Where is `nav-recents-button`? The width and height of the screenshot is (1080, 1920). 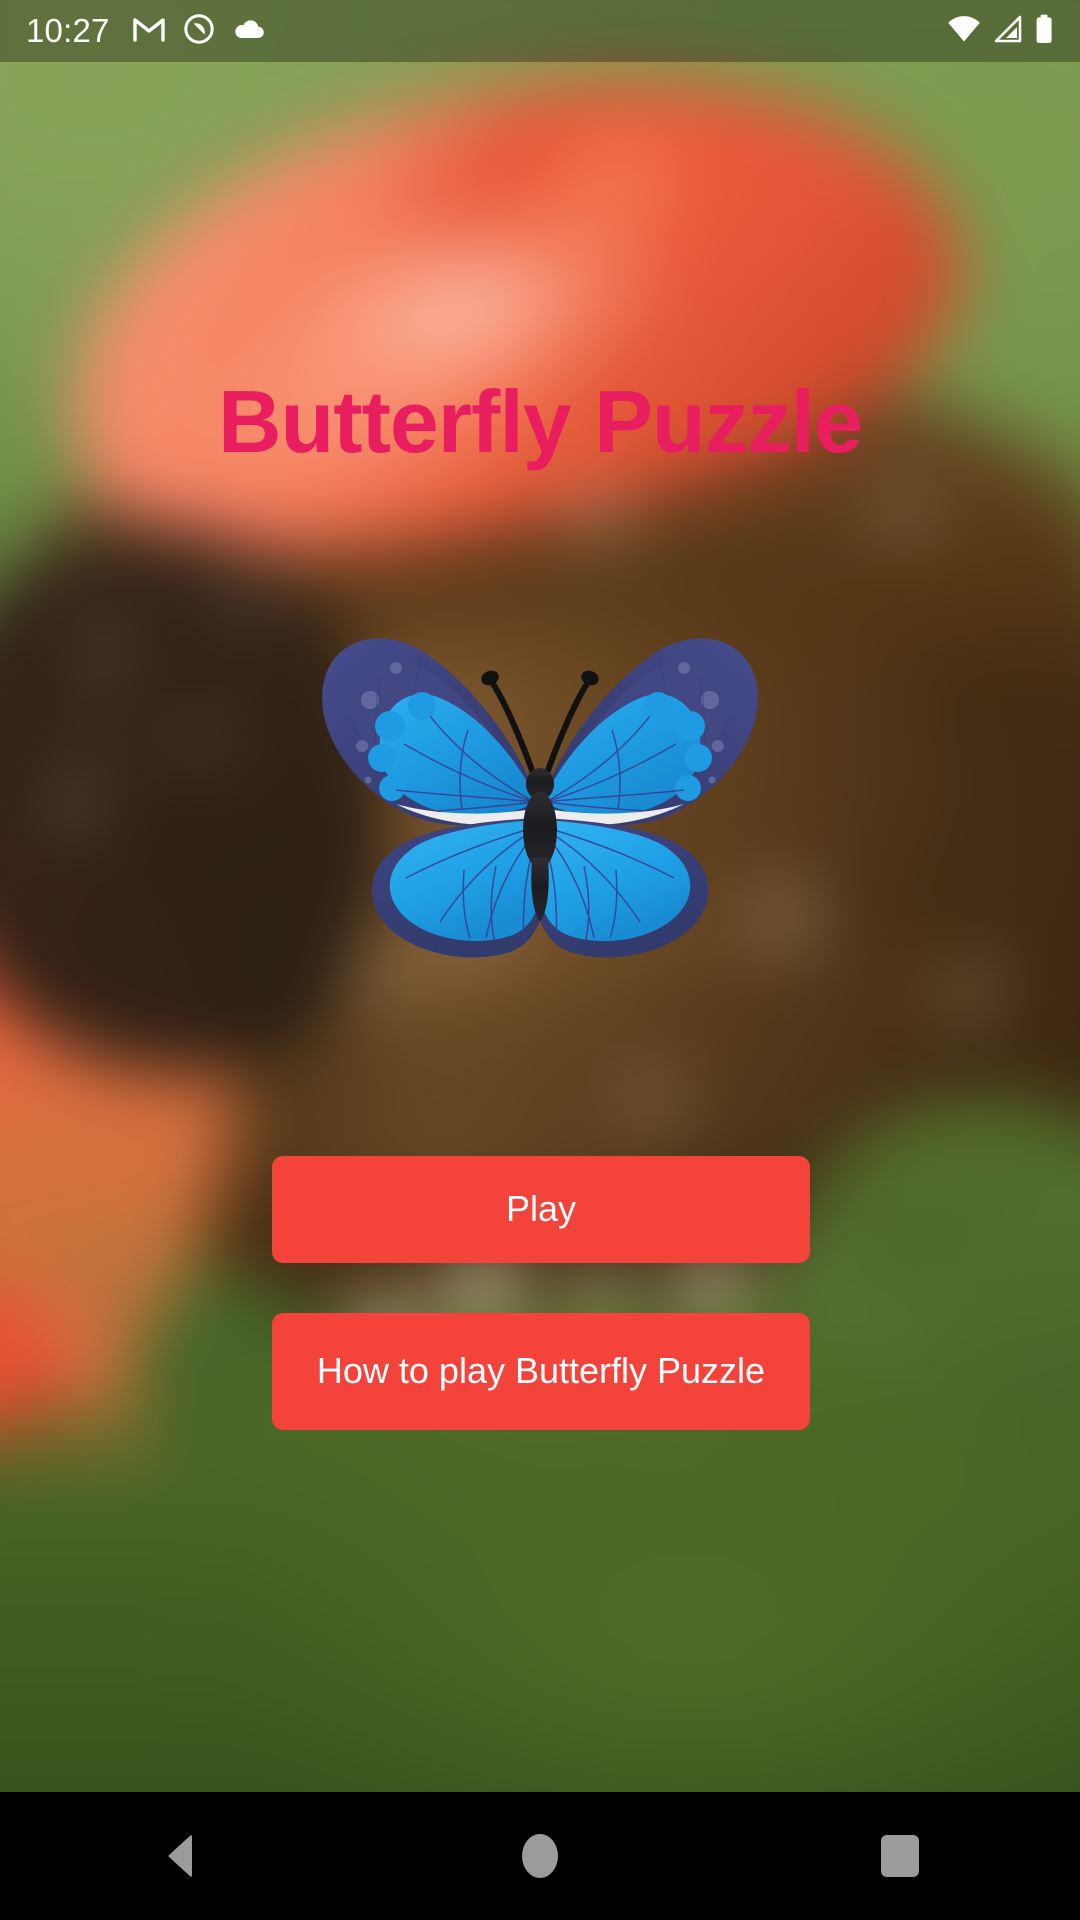 nav-recents-button is located at coordinates (900, 1856).